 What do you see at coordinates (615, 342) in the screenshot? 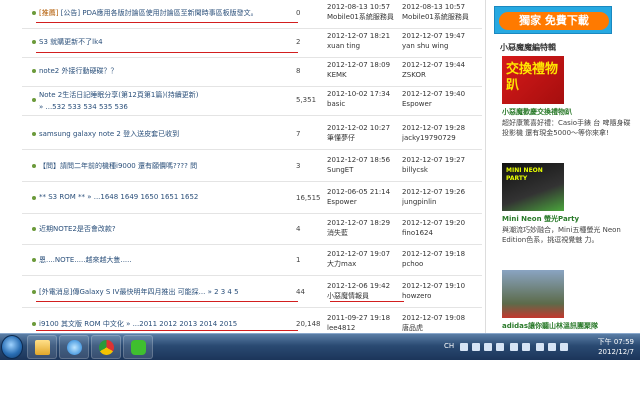
I see `clock-time: 下午 07:59` at bounding box center [615, 342].